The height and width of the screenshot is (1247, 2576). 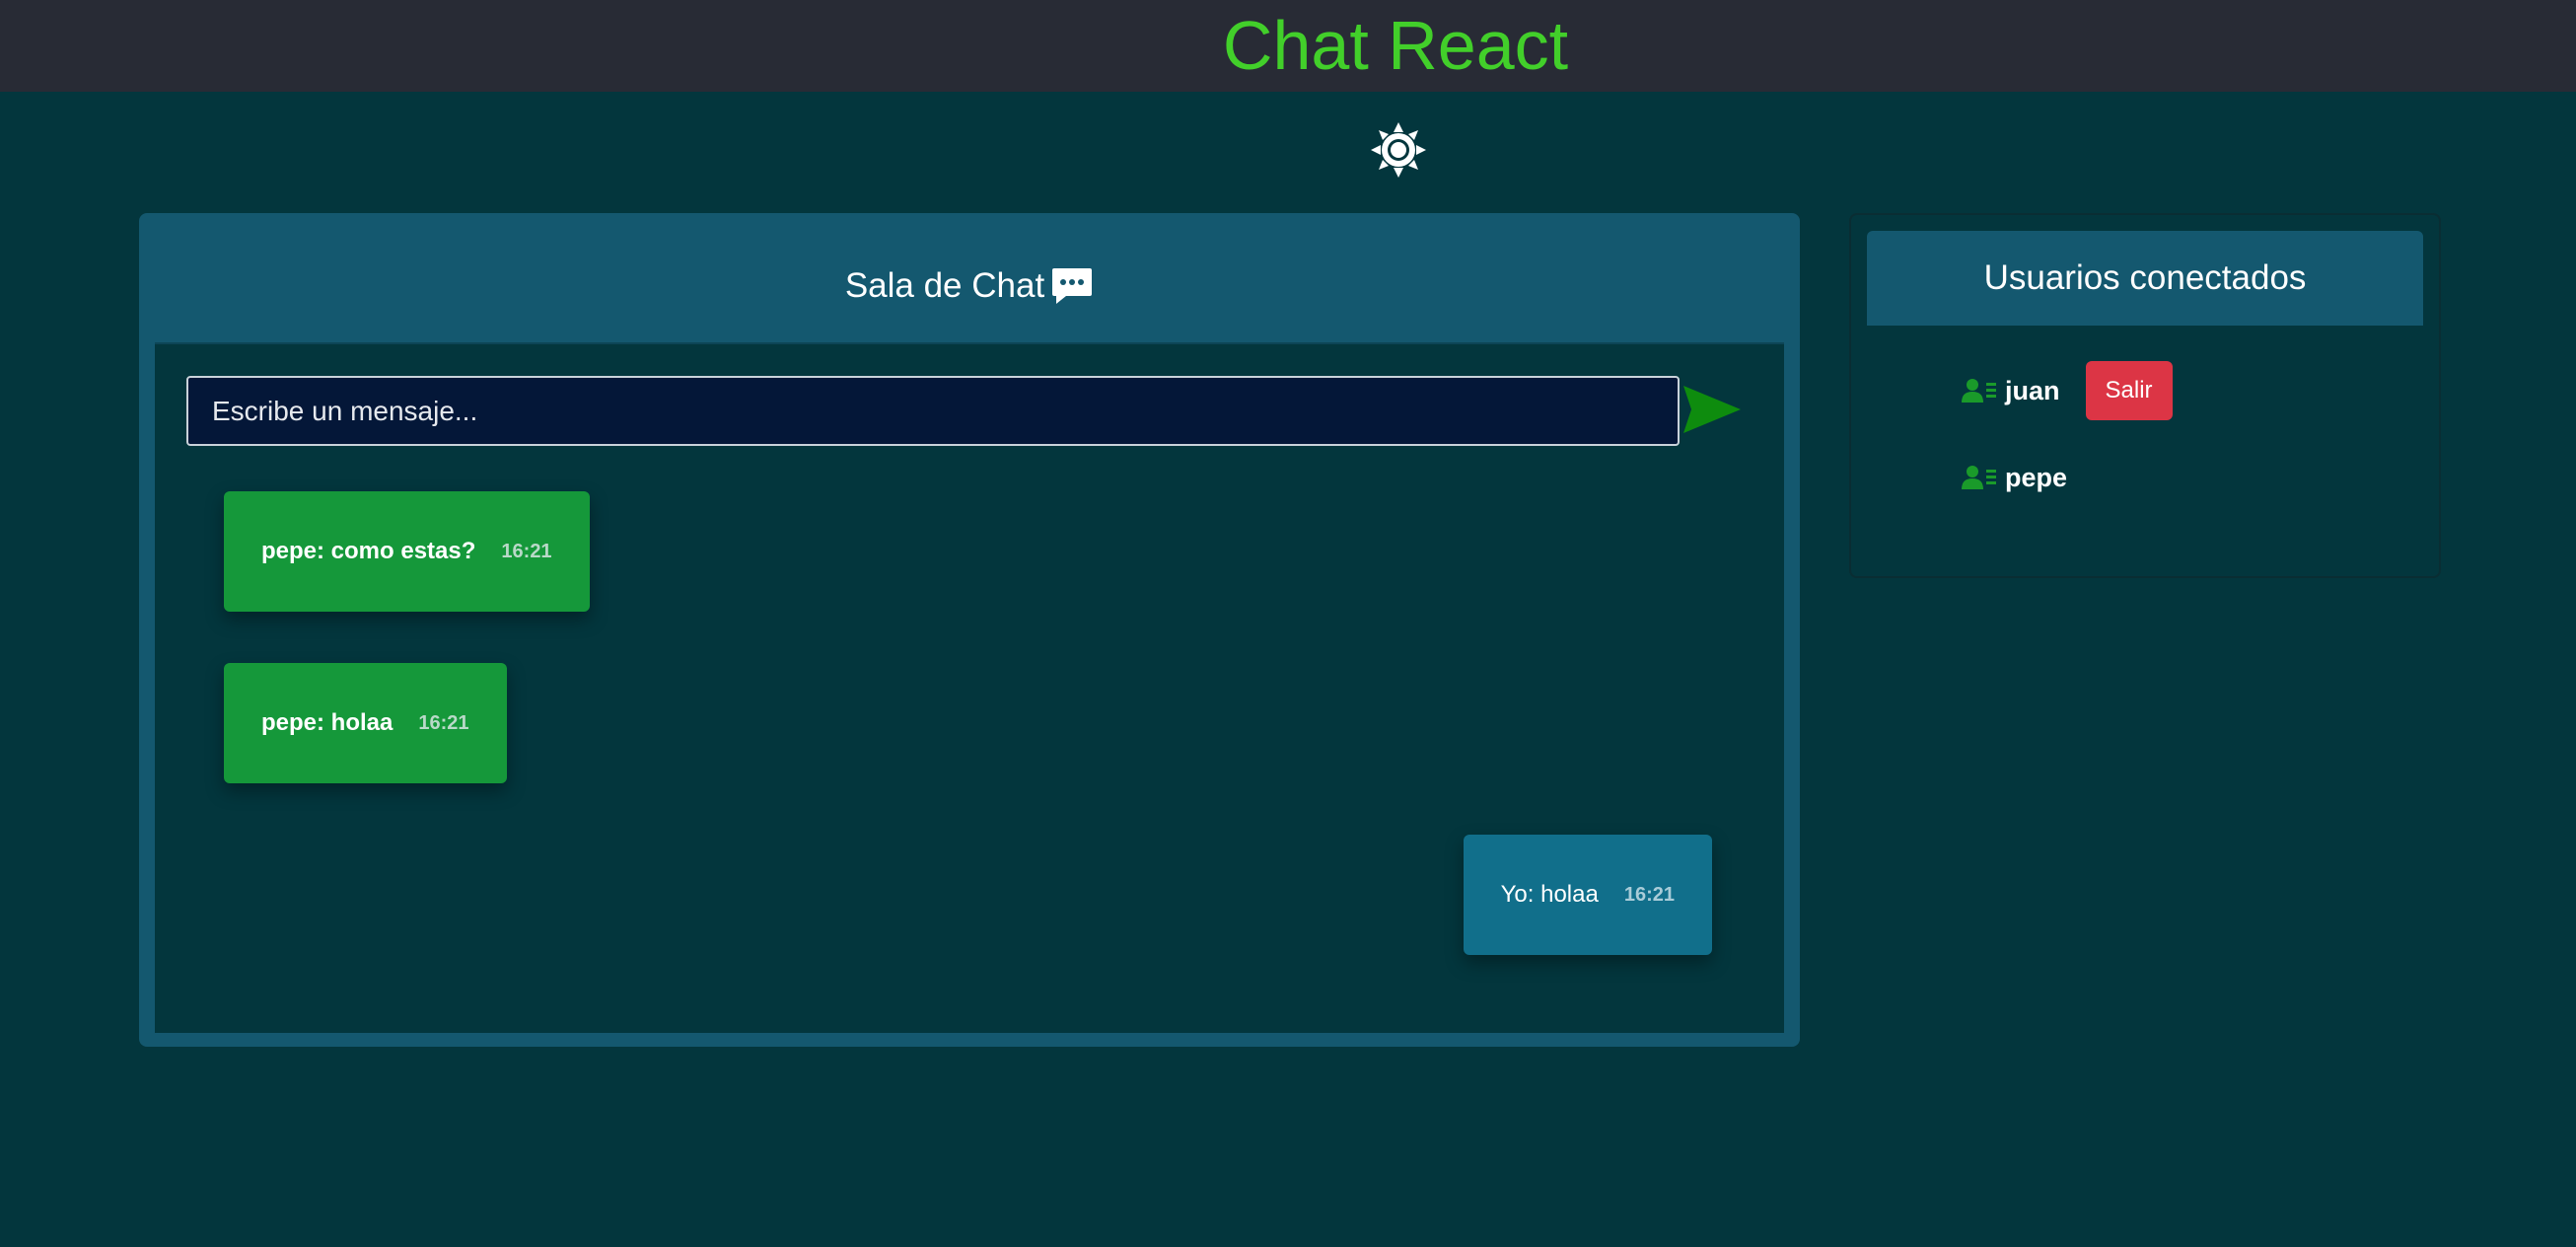 I want to click on sun-icon, so click(x=1399, y=150).